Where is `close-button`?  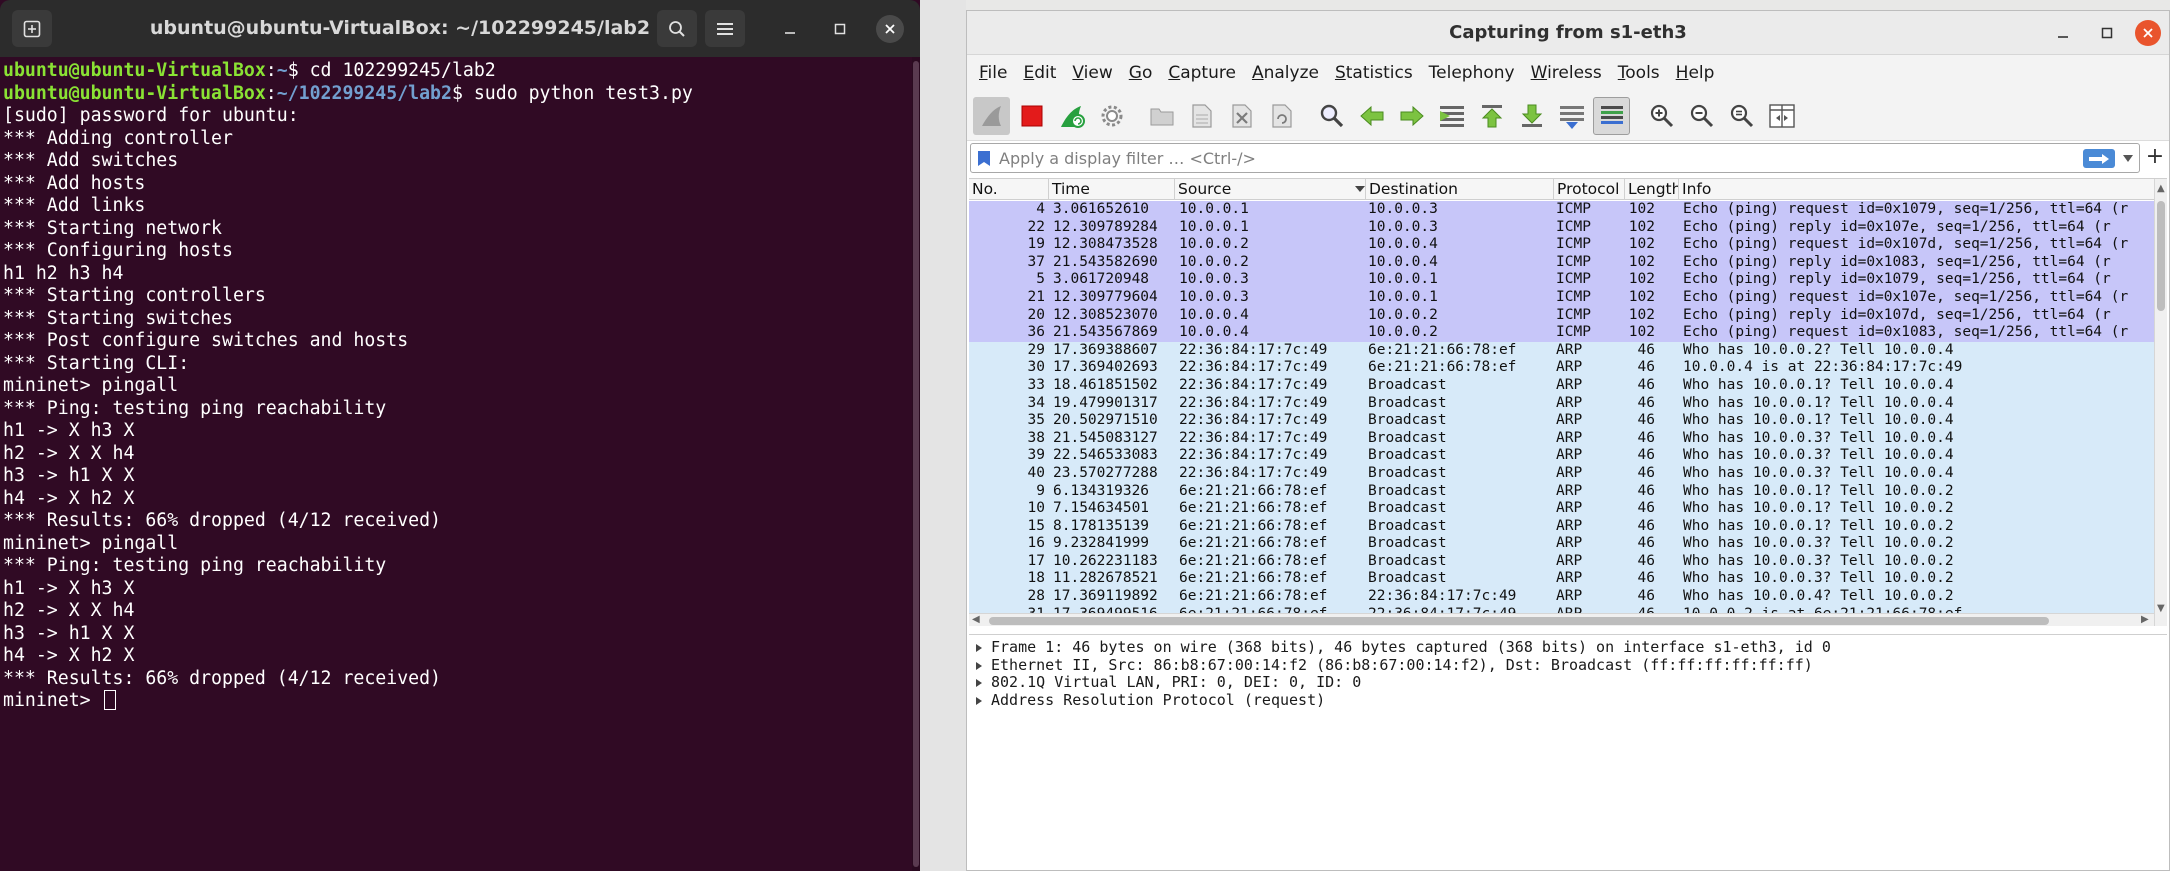
close-button is located at coordinates (890, 29).